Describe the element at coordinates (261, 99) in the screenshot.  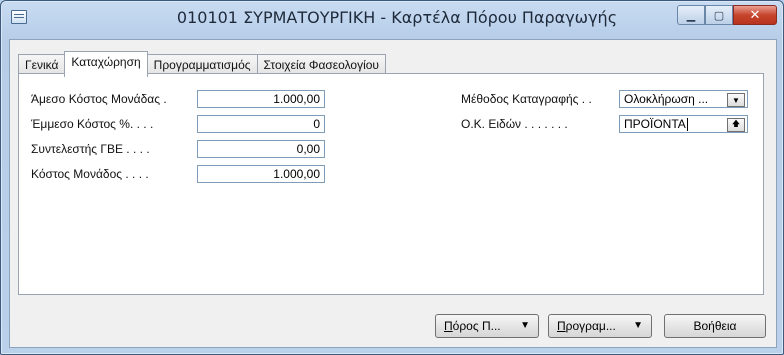
I see `direct-unit-cost-field: 1.000,00` at that location.